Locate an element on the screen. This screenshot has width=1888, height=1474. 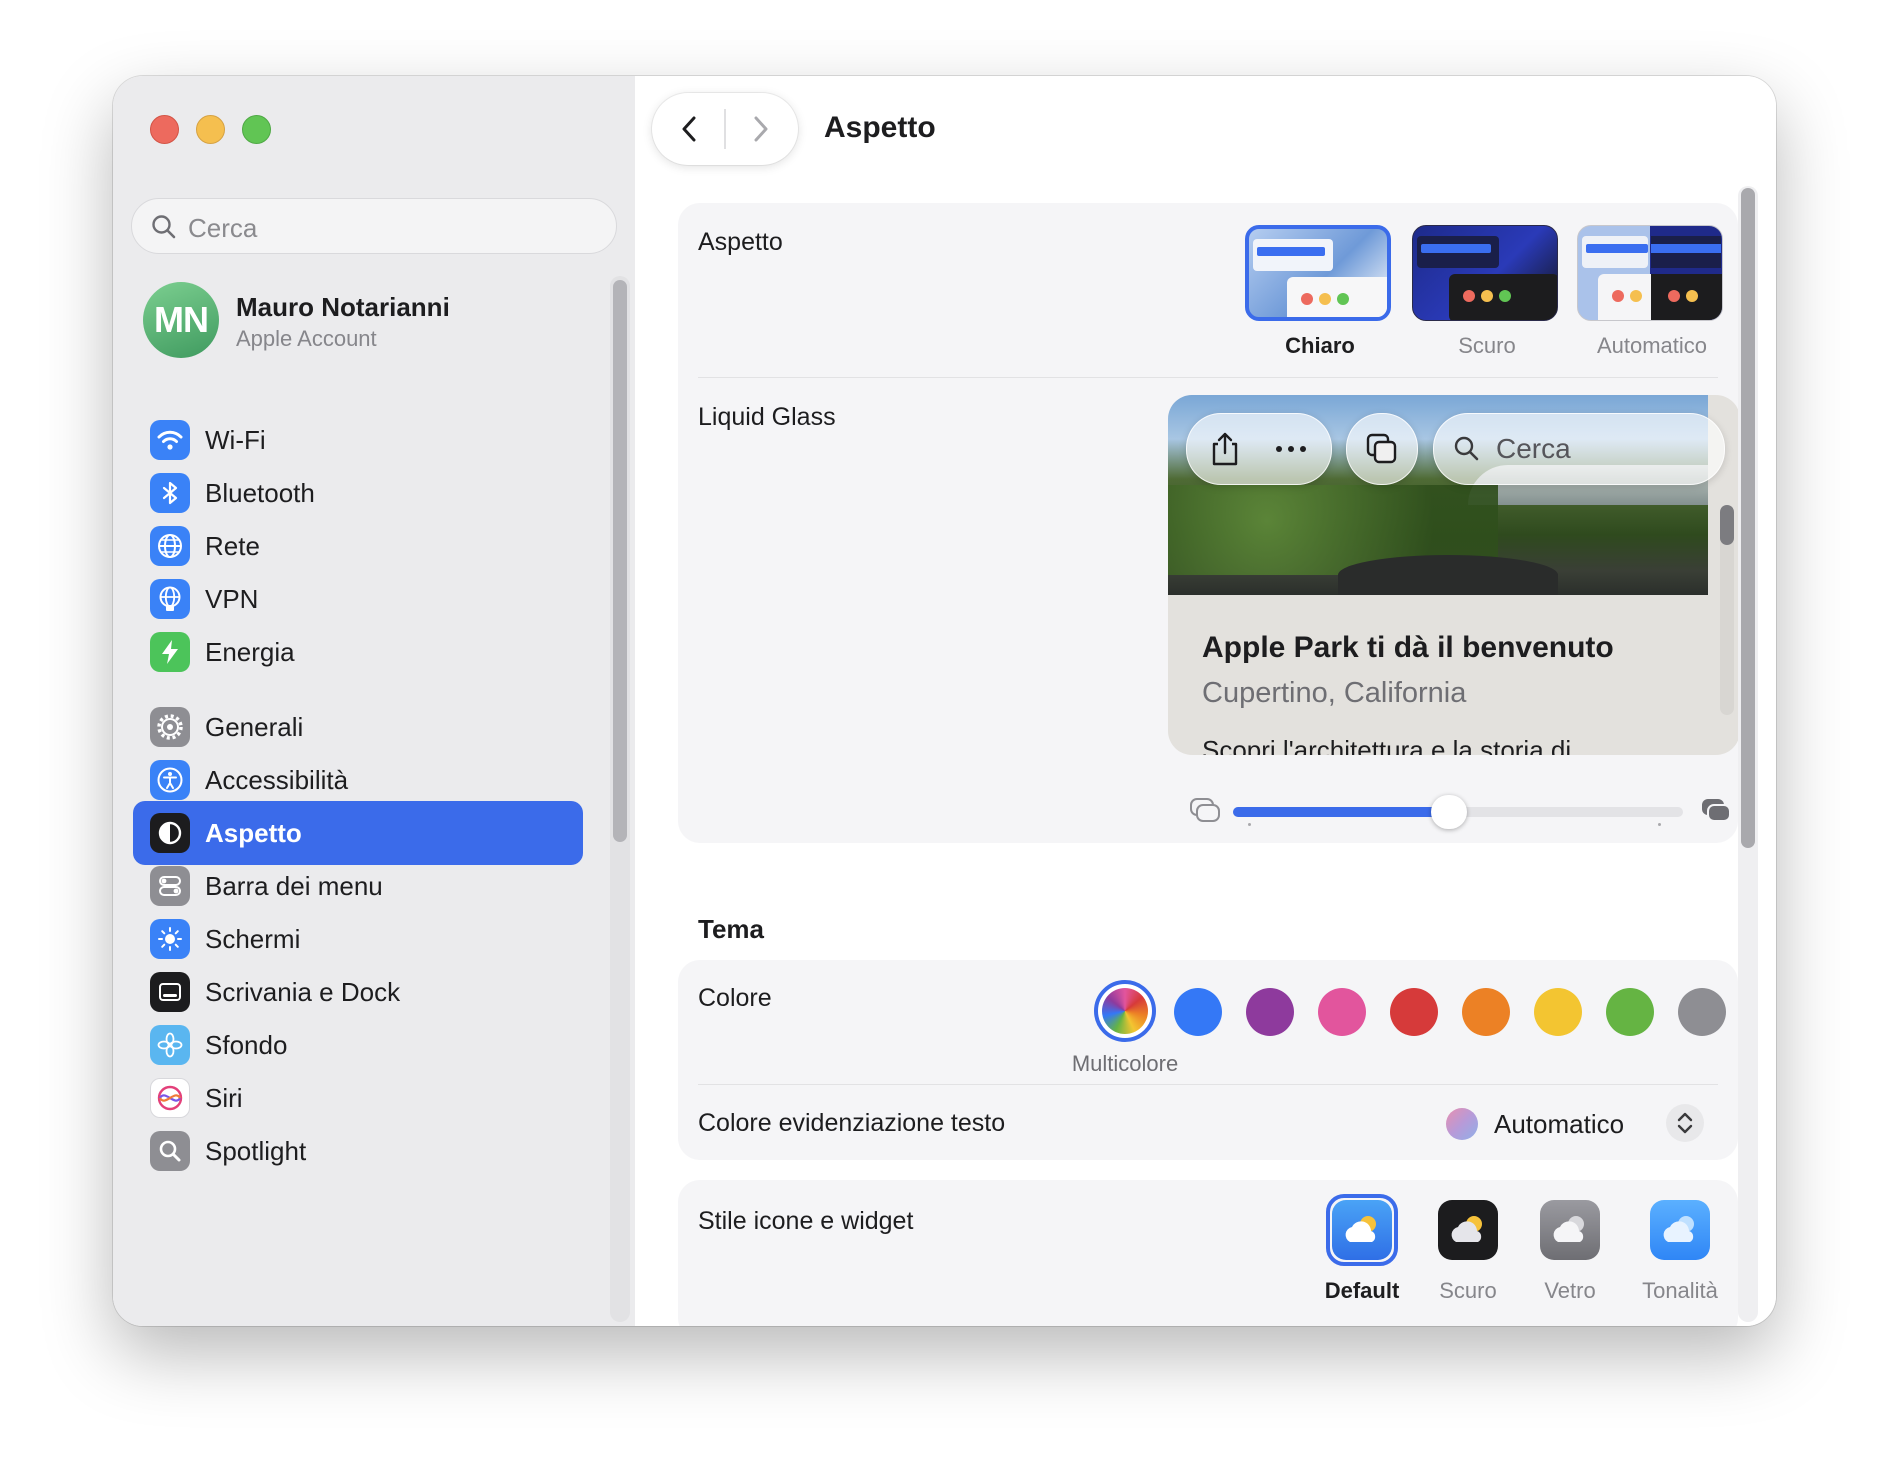
preview-search-field: Cerca is located at coordinates (1579, 449).